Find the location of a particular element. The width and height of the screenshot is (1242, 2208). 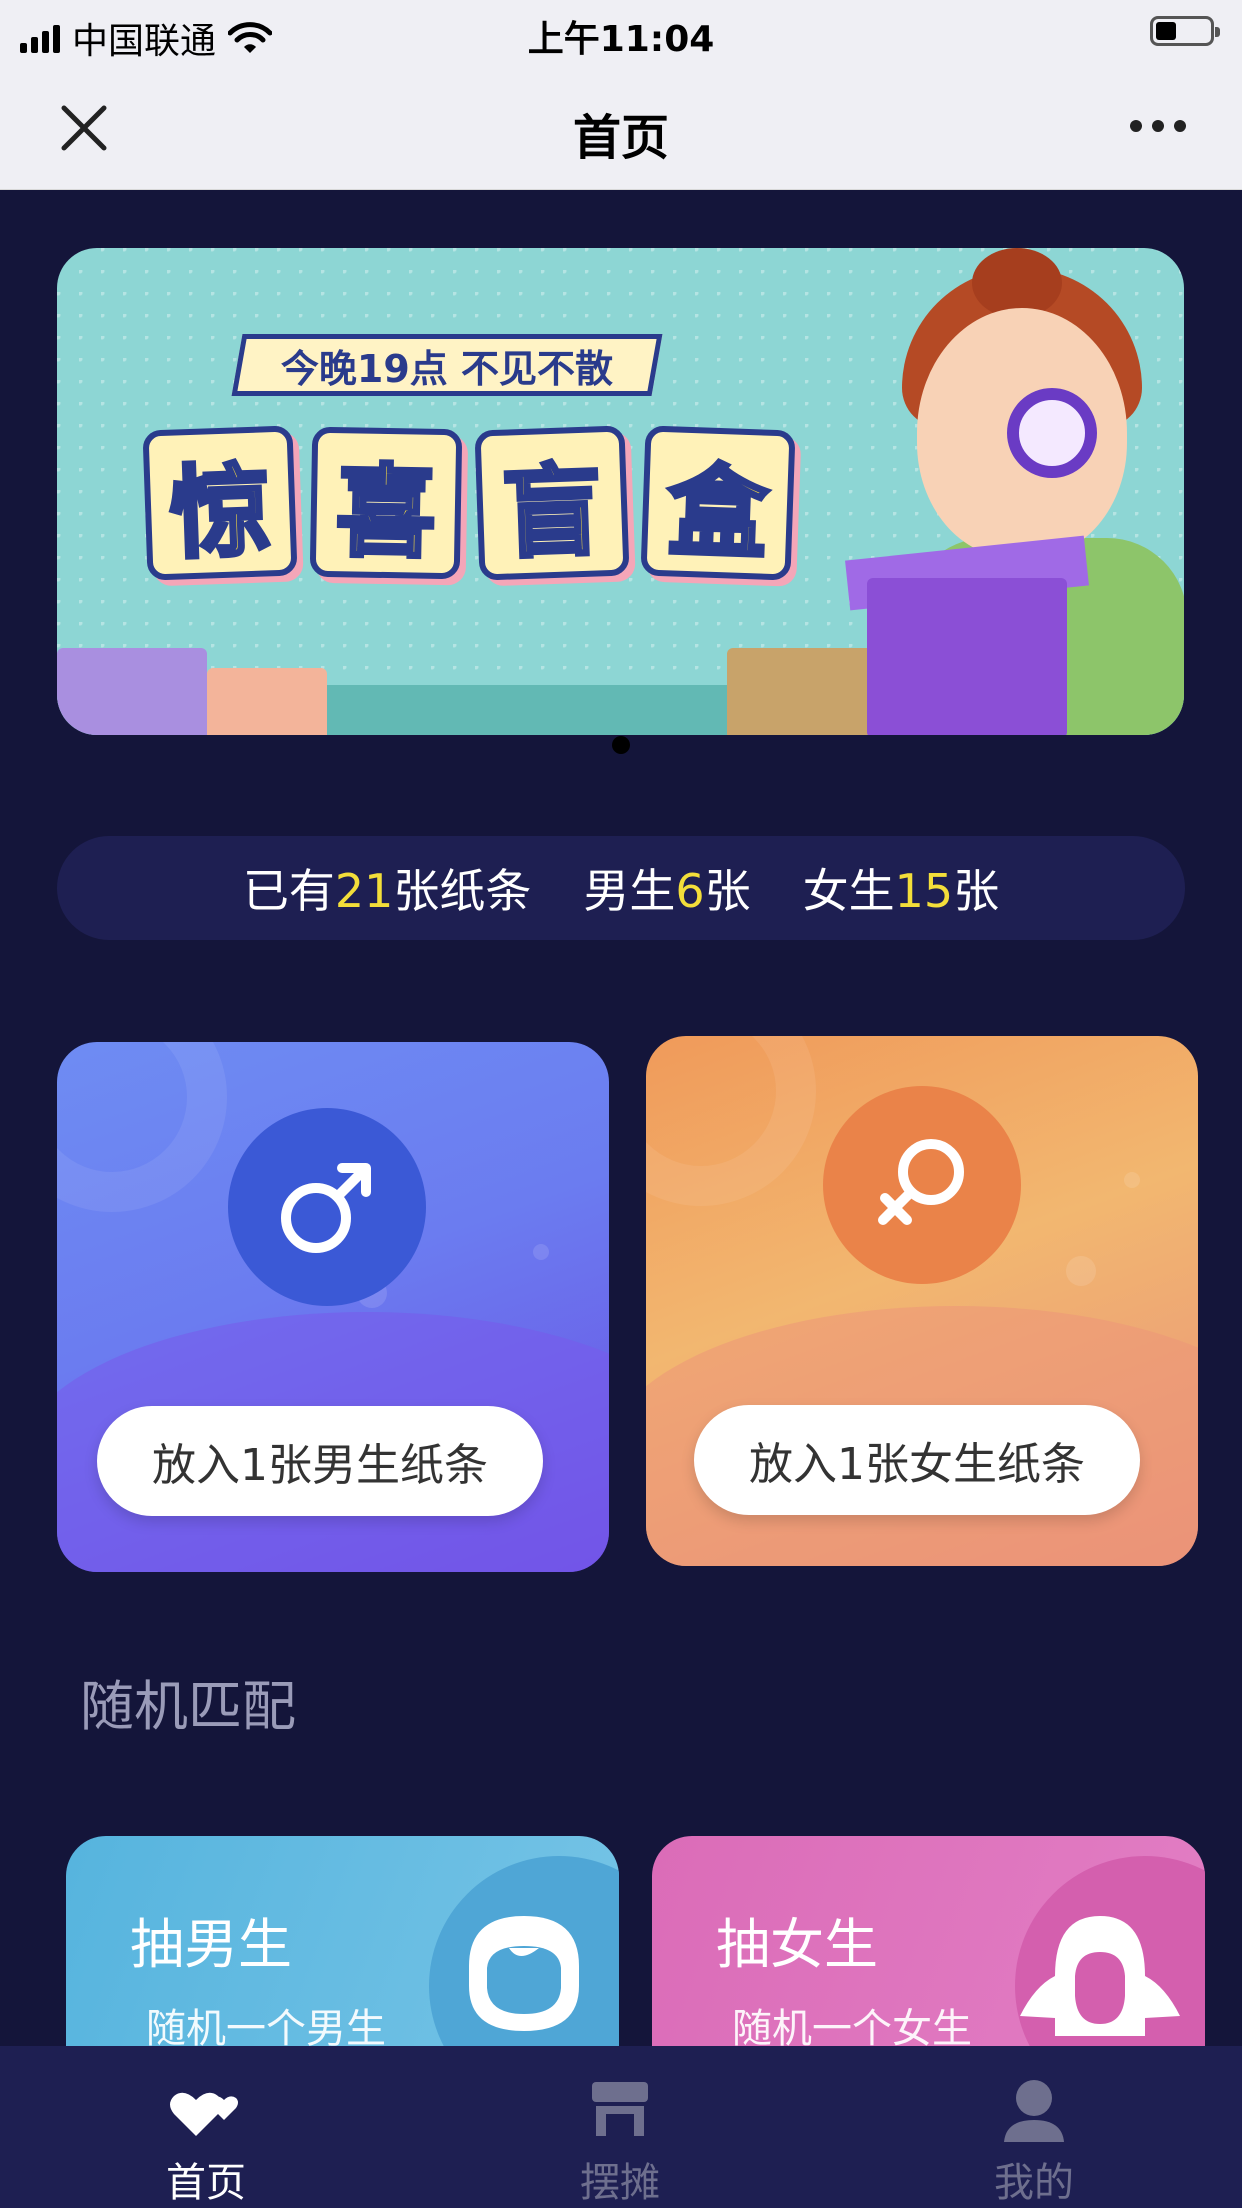

draw-boy-title: 抽男生 is located at coordinates (211, 1944).